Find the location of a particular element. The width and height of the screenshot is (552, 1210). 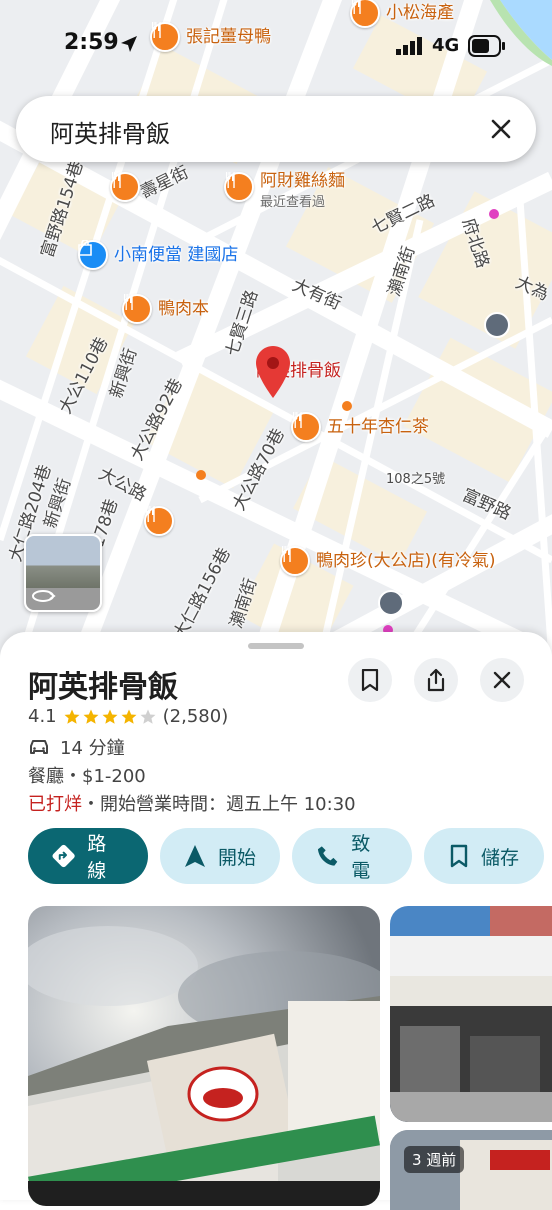

hours-row: 已打烊 ・開始營業時間：週五上午 10:30 is located at coordinates (192, 803).